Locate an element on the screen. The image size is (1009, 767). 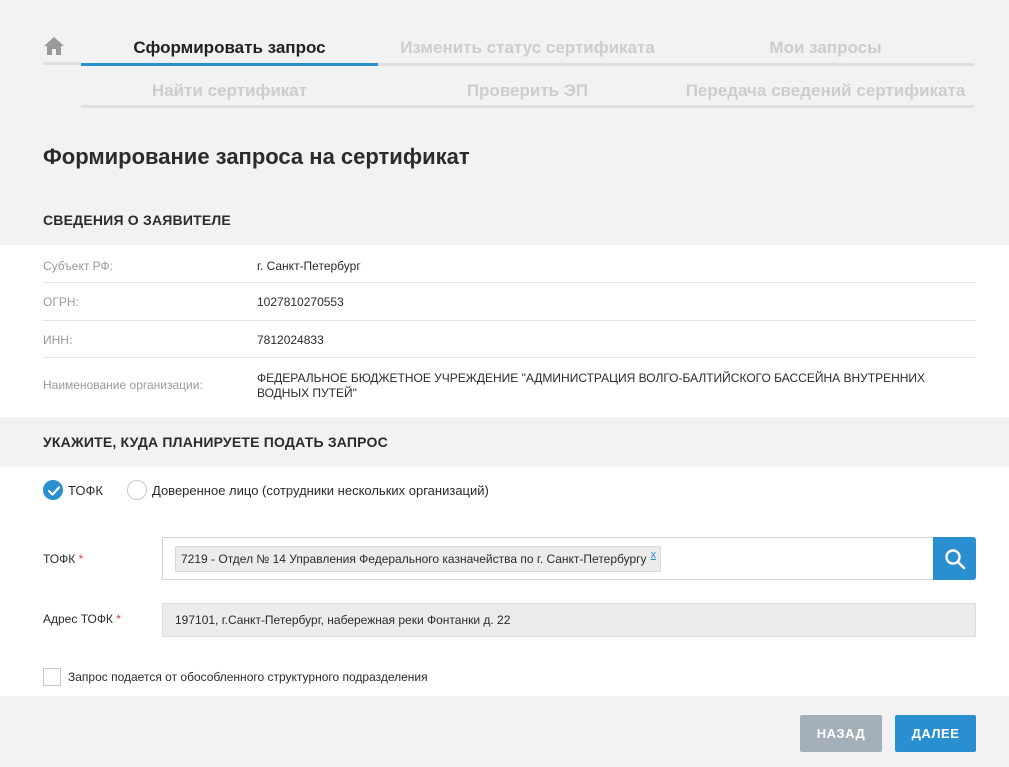
tab-find-certificate: Найти сертификат is located at coordinates (229, 94).